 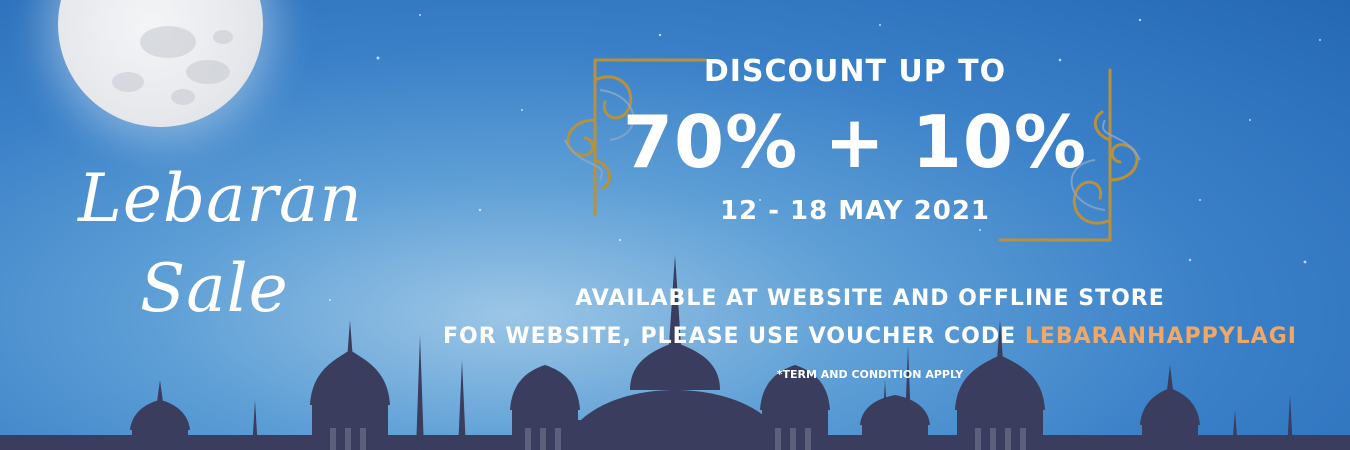 I want to click on sale-dates: 12 - 18 MAY 2021, so click(x=855, y=211).